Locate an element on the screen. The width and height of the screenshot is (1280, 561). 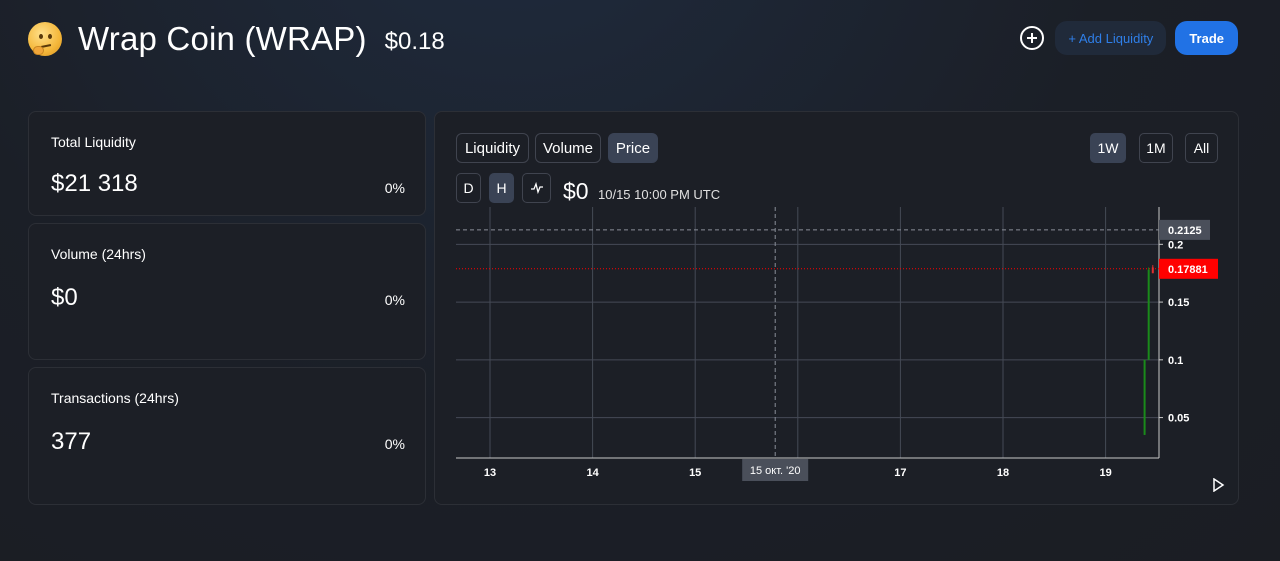
interval-day-button: D is located at coordinates (468, 188).